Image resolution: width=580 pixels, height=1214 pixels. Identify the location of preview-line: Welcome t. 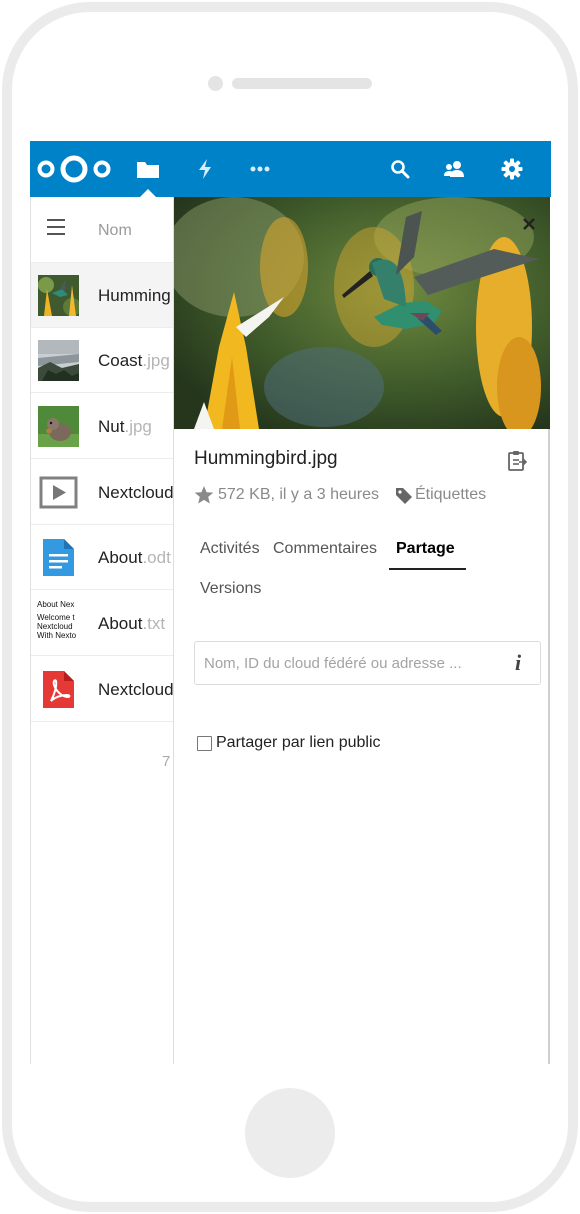
(56, 617).